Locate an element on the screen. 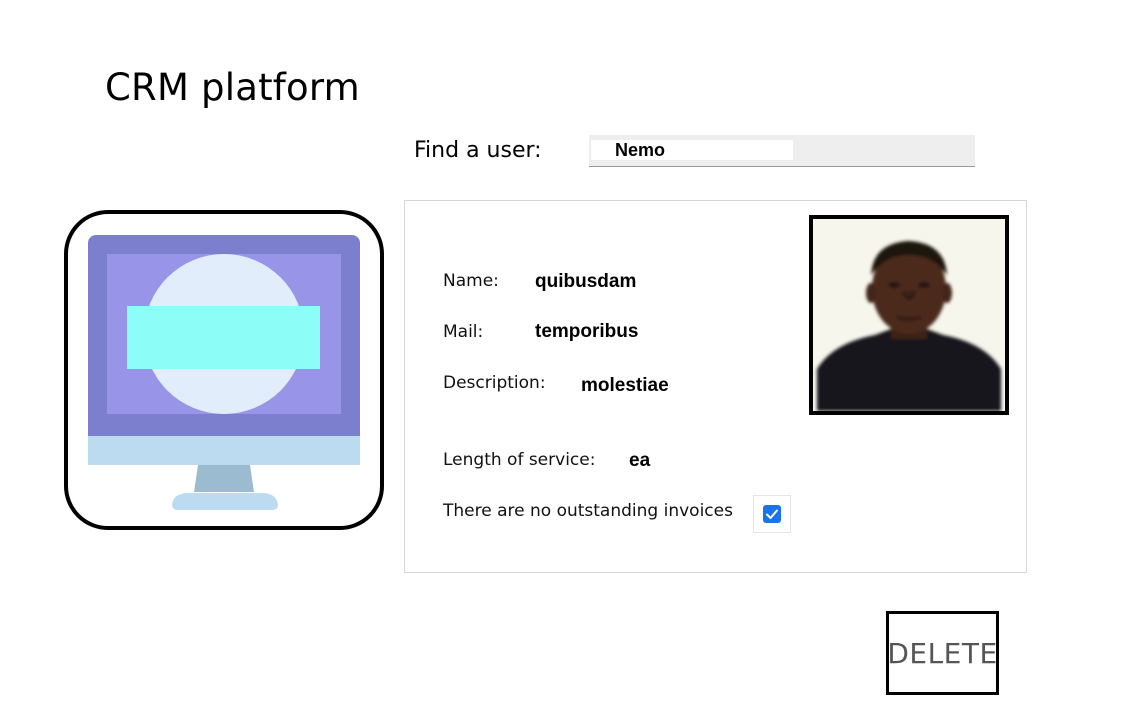  mail-value: temporibus is located at coordinates (587, 331).